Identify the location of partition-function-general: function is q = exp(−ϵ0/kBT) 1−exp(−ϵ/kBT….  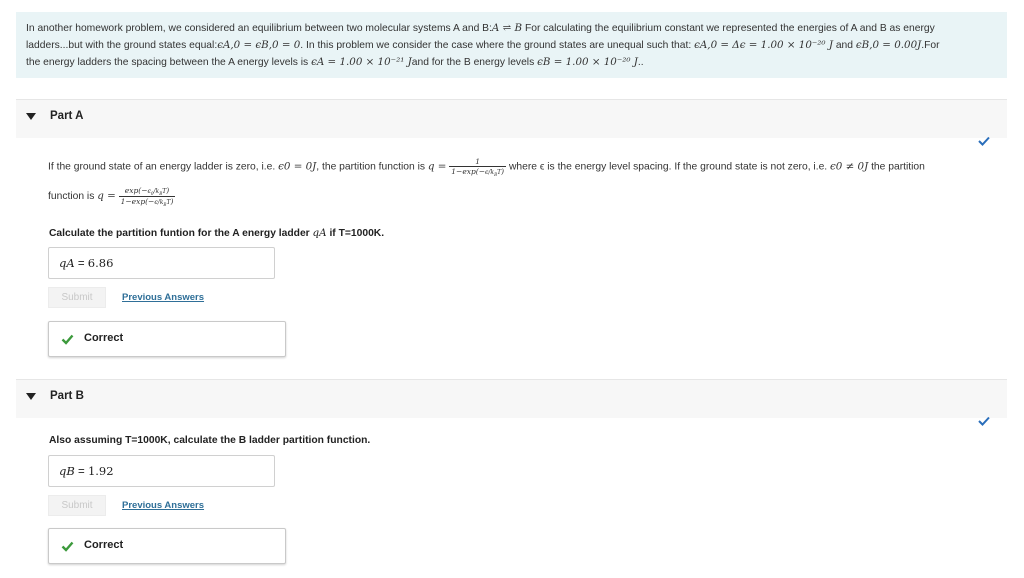
(112, 197).